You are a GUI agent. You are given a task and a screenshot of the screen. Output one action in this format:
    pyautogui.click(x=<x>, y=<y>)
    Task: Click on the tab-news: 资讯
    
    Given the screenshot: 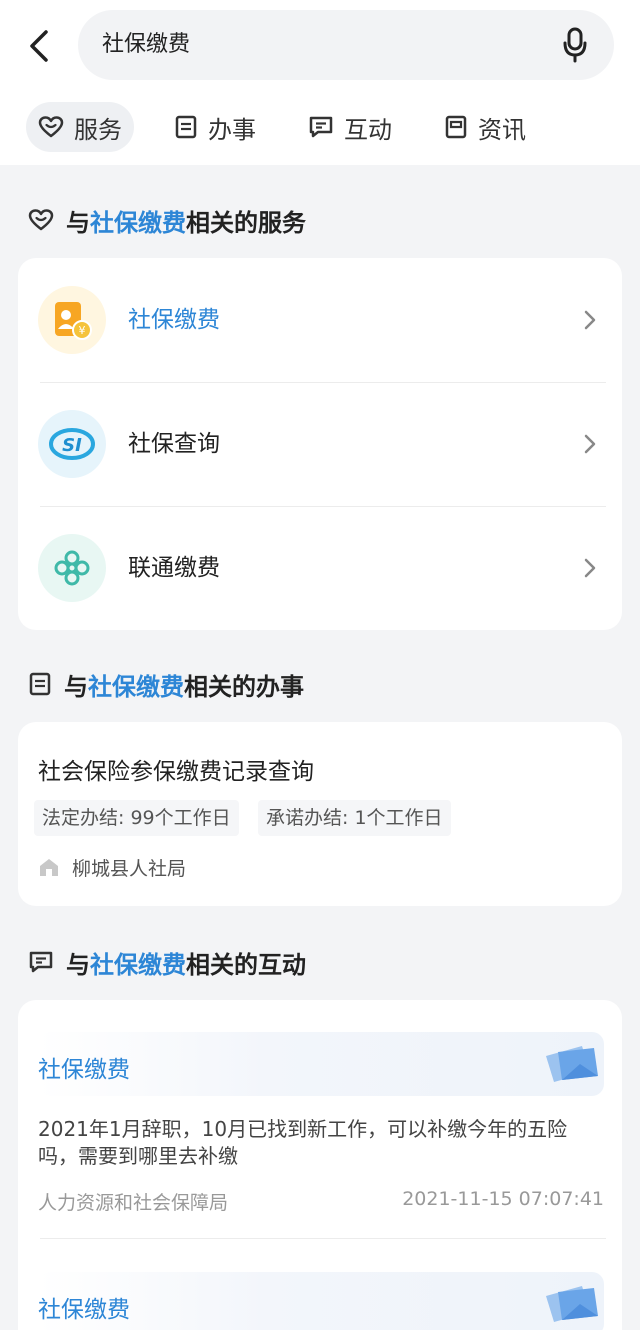 What is the action you would take?
    pyautogui.click(x=485, y=127)
    